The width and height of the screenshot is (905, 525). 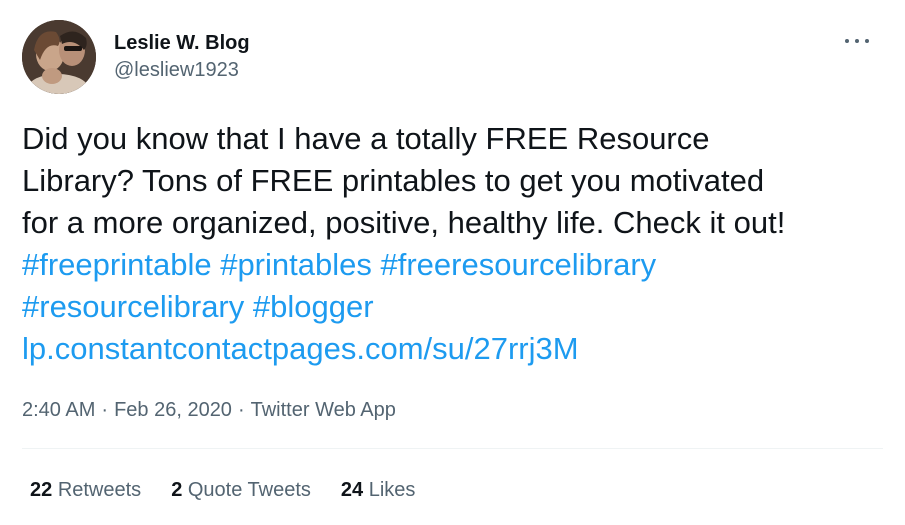 What do you see at coordinates (249, 490) in the screenshot?
I see `quote-tweets-label: Quote Tweets` at bounding box center [249, 490].